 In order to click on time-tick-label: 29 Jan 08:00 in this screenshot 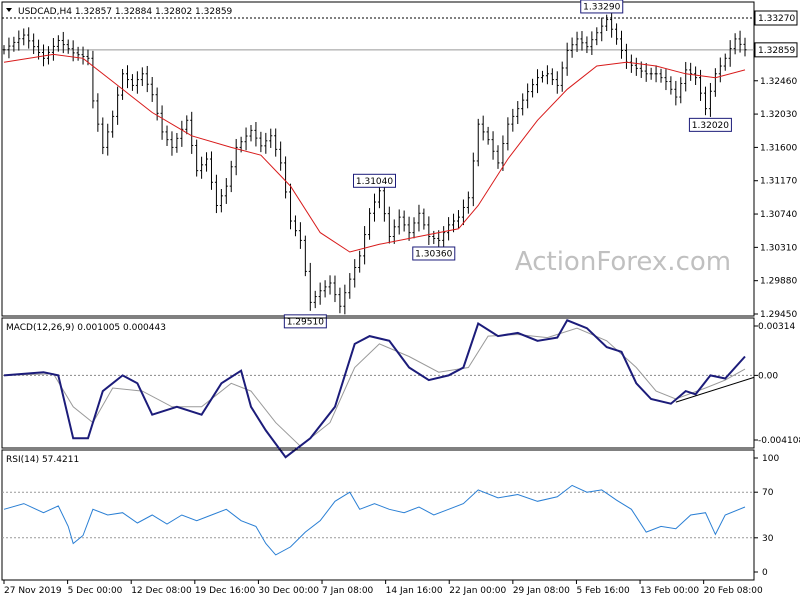, I will do `click(541, 591)`.